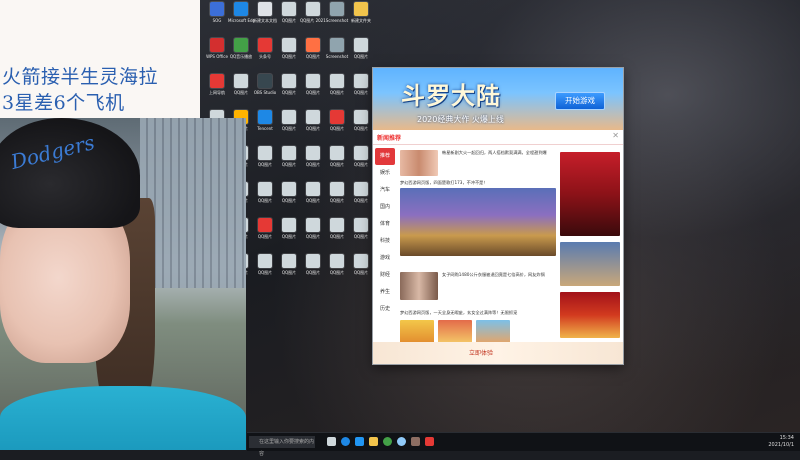 This screenshot has width=800, height=460. Describe the element at coordinates (217, 56) in the screenshot. I see `desktop-icon-label: WPS Office` at that location.